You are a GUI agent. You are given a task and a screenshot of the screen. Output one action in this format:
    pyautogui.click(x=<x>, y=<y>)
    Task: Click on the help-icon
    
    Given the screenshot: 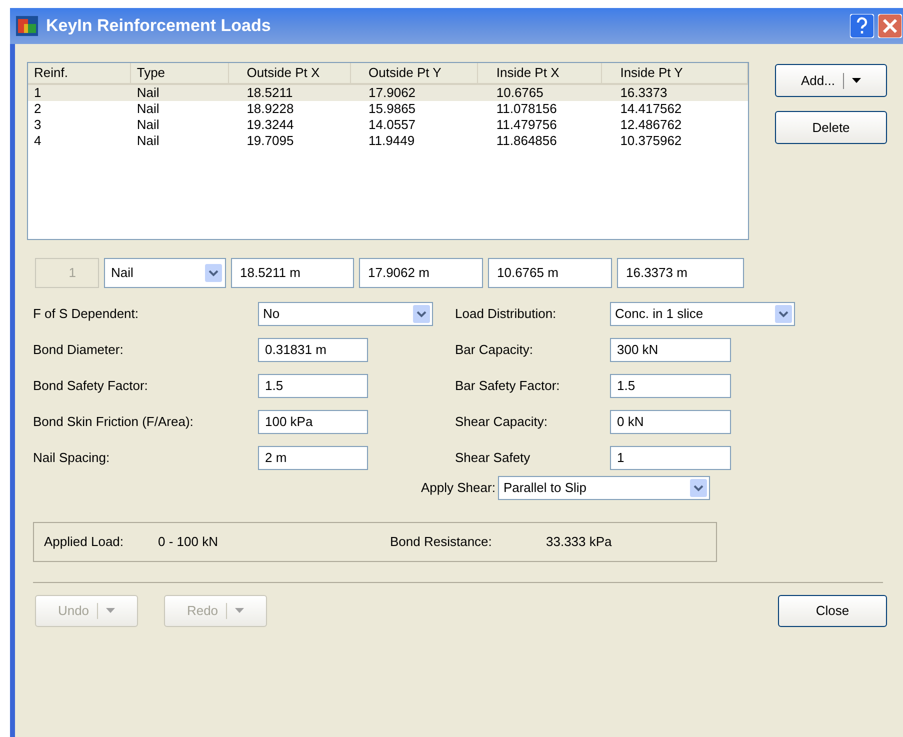 What is the action you would take?
    pyautogui.click(x=862, y=26)
    